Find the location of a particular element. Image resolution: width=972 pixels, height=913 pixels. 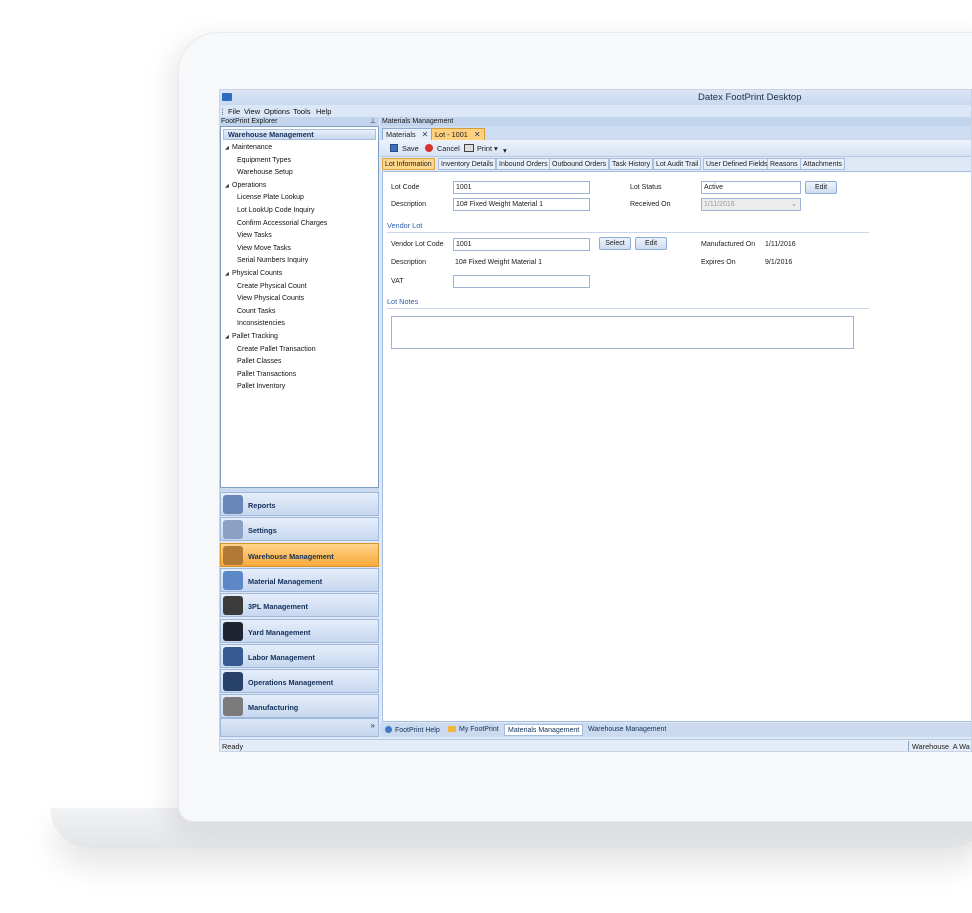

tree-item: Lot LookUp Code Inquiry is located at coordinates (275, 210).